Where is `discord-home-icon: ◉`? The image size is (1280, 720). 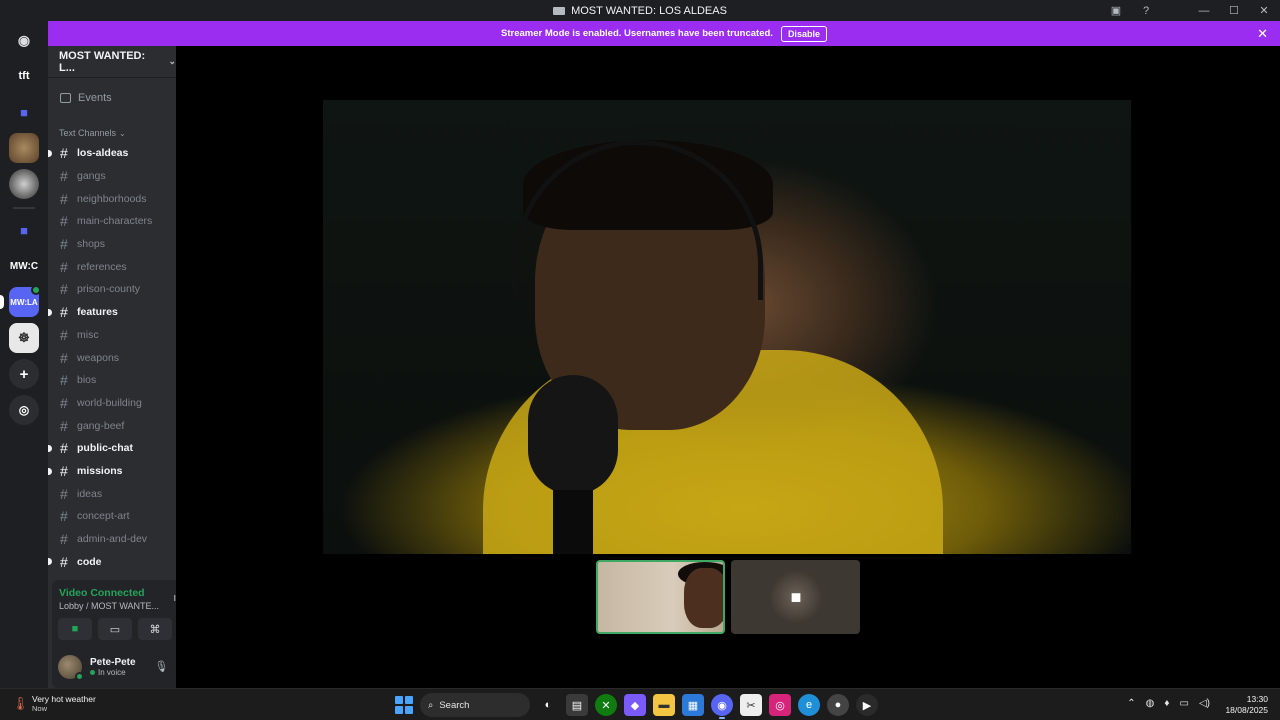
discord-home-icon: ◉ is located at coordinates (24, 40).